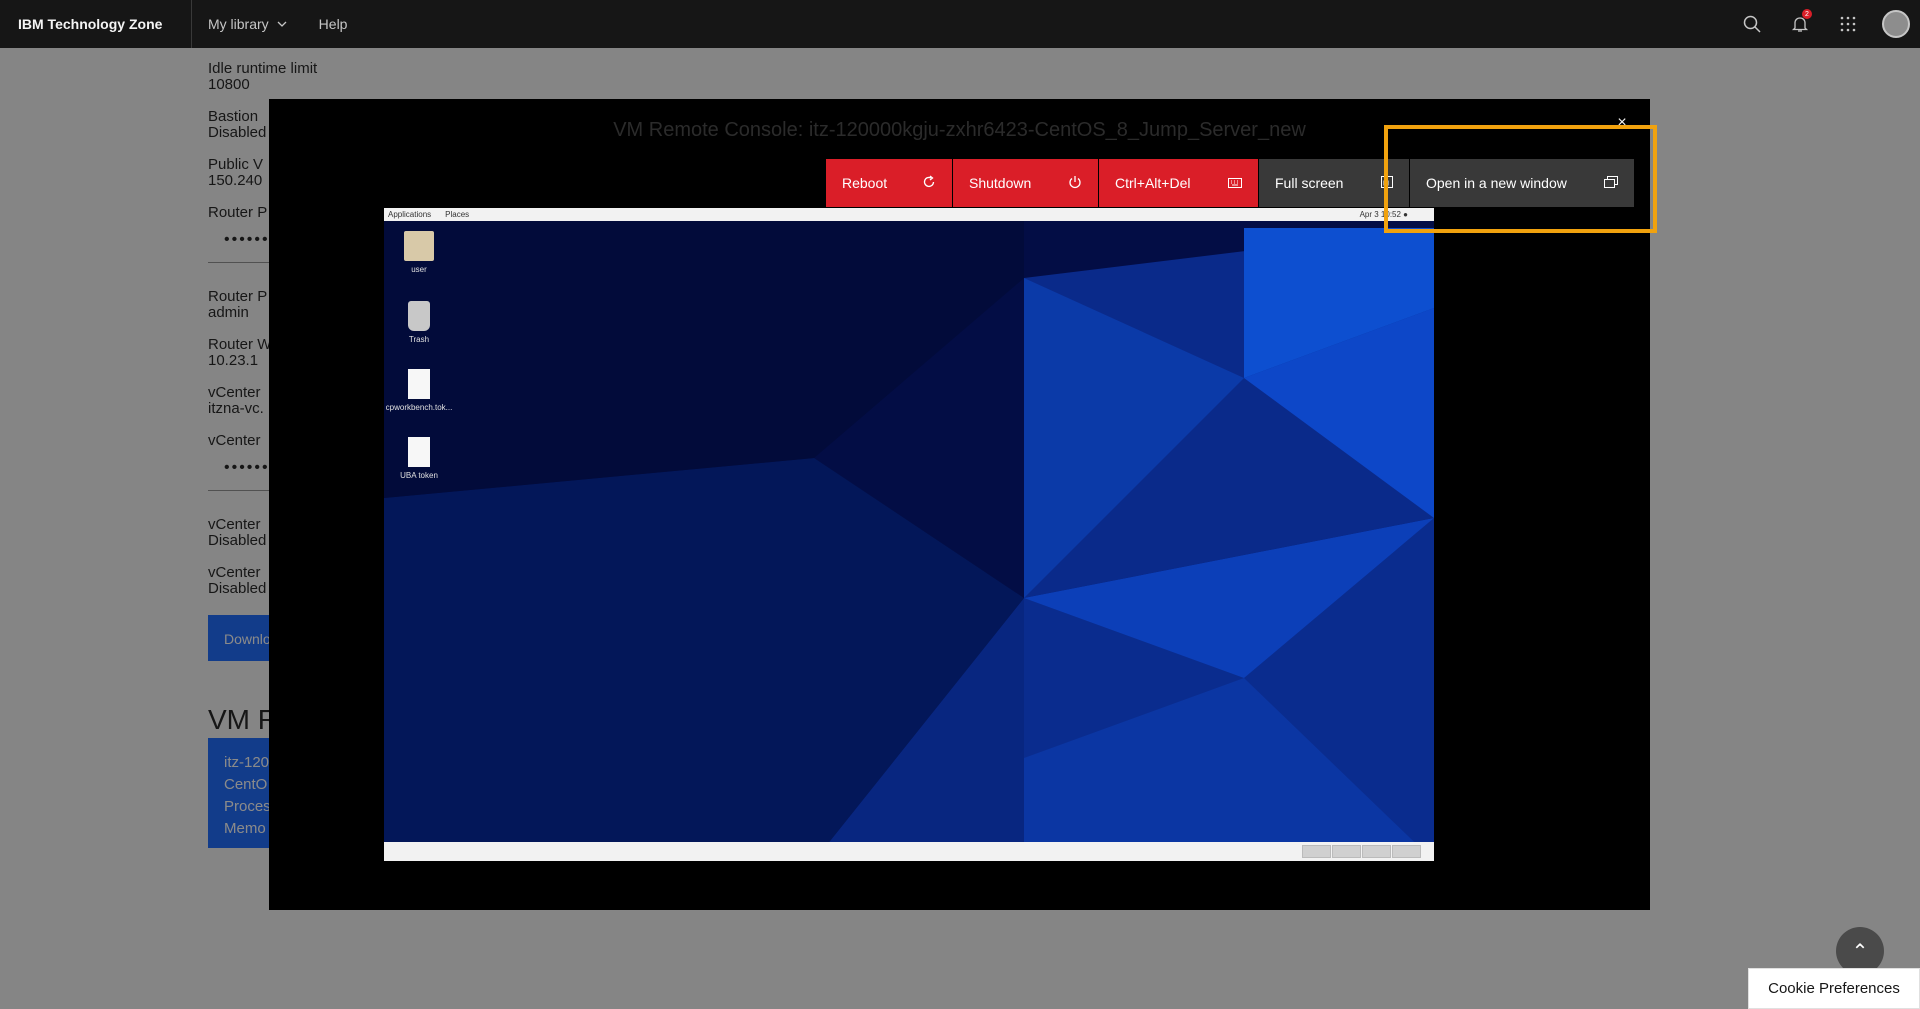 The image size is (1920, 1009). I want to click on applications-menu: Applications, so click(409, 214).